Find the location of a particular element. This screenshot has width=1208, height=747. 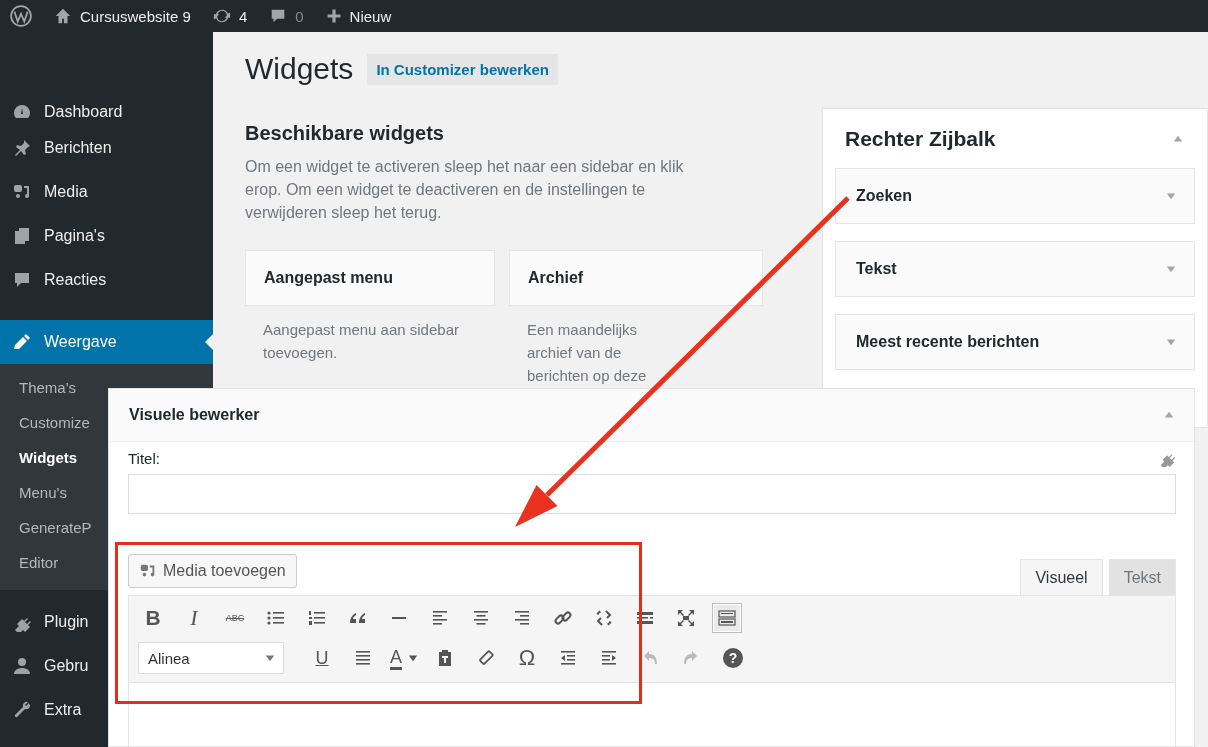

new-content-link: Nieuw is located at coordinates (358, 16).